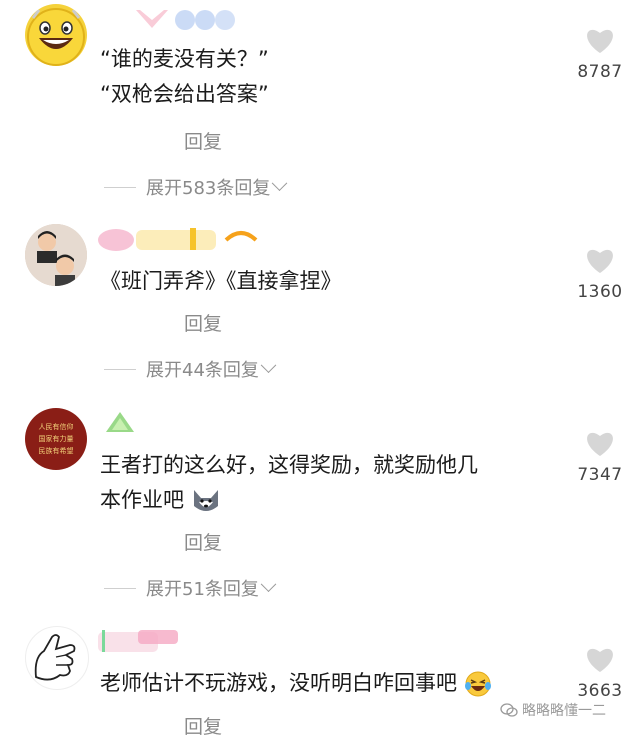  What do you see at coordinates (289, 465) in the screenshot?
I see `comment-line: 王者打的这么好，这得奖励，就奖励他几` at bounding box center [289, 465].